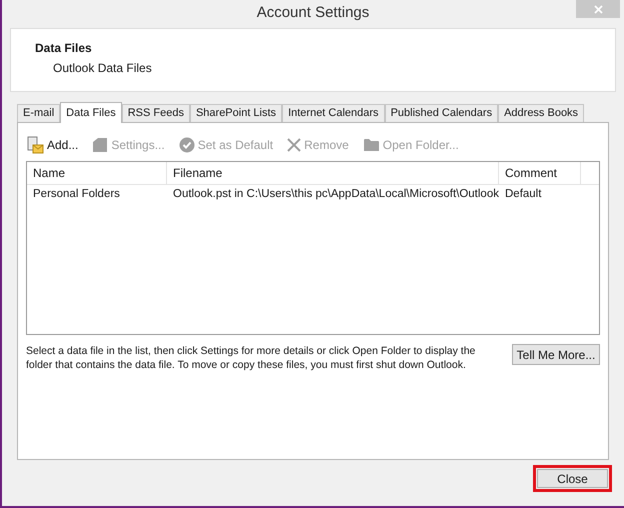 This screenshot has height=508, width=624. What do you see at coordinates (64, 48) in the screenshot?
I see `section-title: Data Files` at bounding box center [64, 48].